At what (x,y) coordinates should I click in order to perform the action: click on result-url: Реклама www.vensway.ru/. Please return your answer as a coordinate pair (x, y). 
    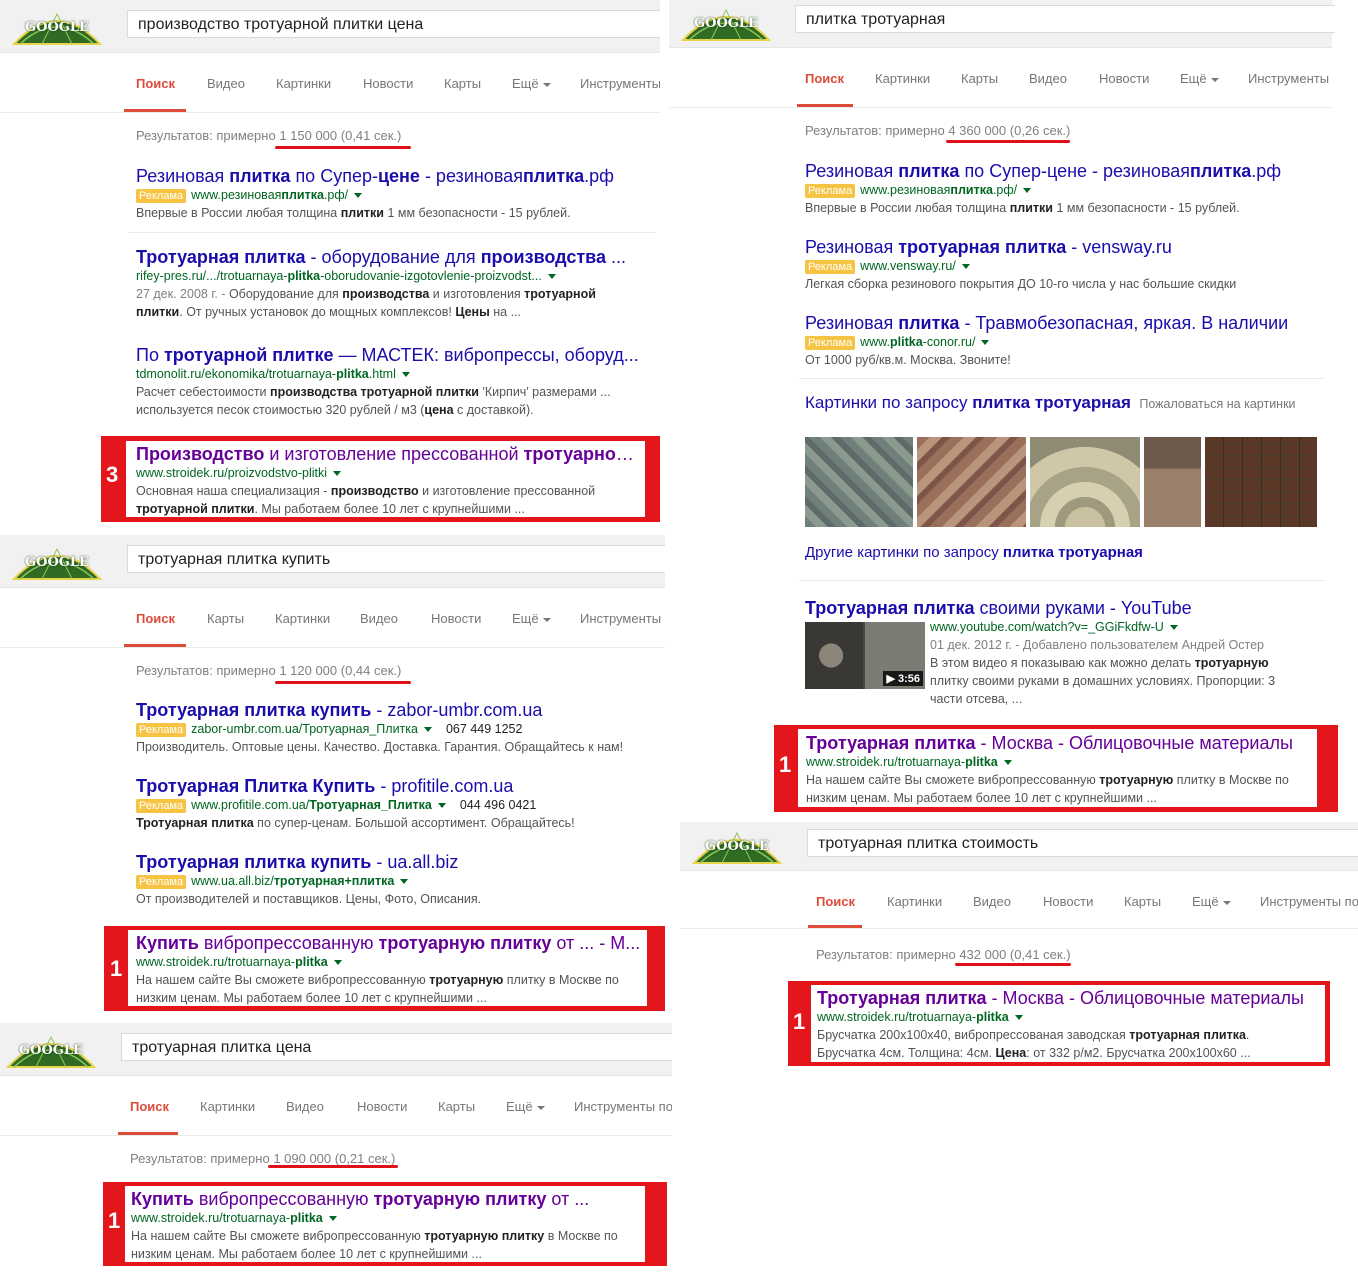
    Looking at the image, I should click on (1065, 266).